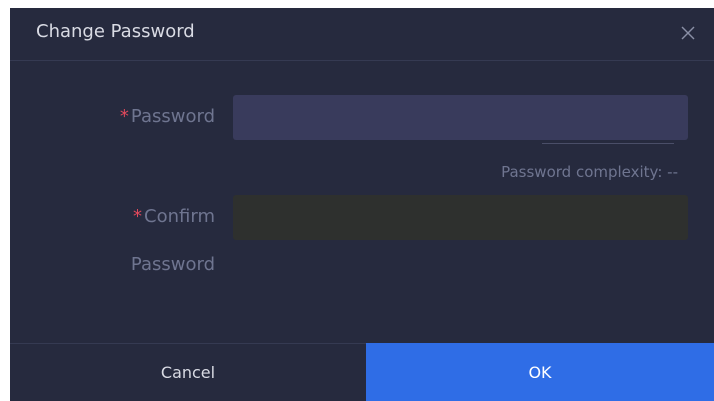 The image size is (714, 401). Describe the element at coordinates (460, 117) in the screenshot. I see `password-input` at that location.